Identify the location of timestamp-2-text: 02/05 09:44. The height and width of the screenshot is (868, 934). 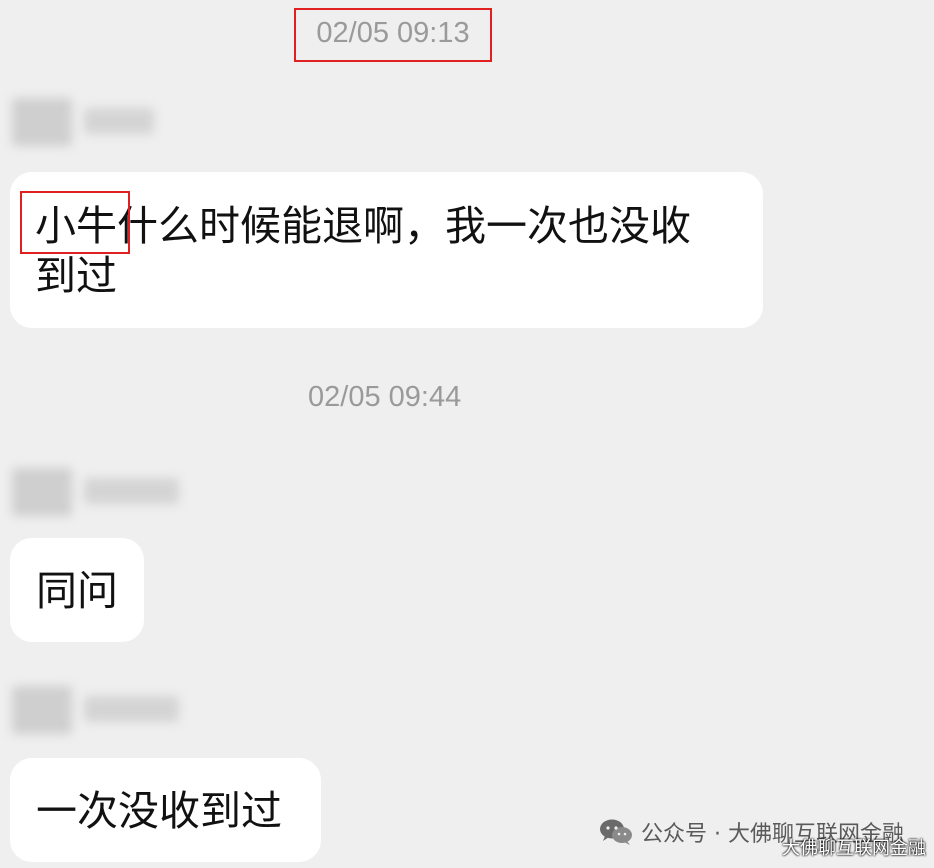
(385, 397).